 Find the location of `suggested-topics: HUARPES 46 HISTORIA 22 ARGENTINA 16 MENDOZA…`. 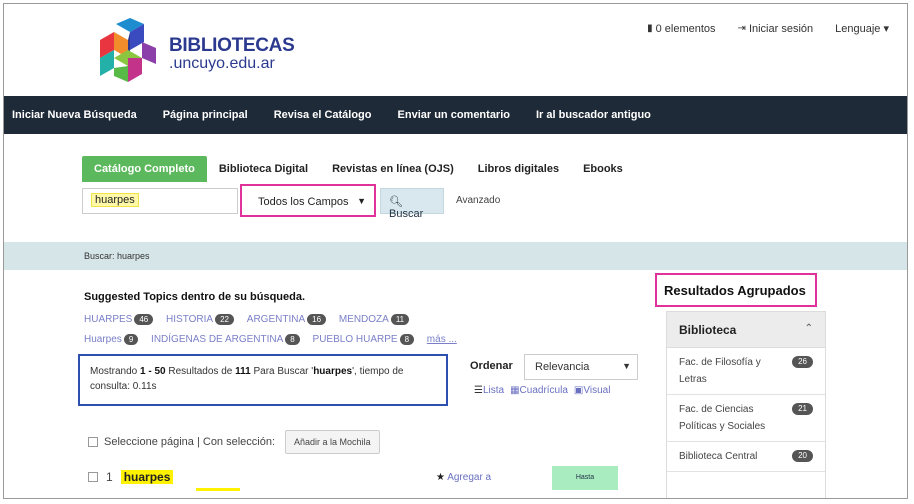

suggested-topics: HUARPES 46 HISTORIA 22 ARGENTINA 16 MENDOZA… is located at coordinates (284, 330).